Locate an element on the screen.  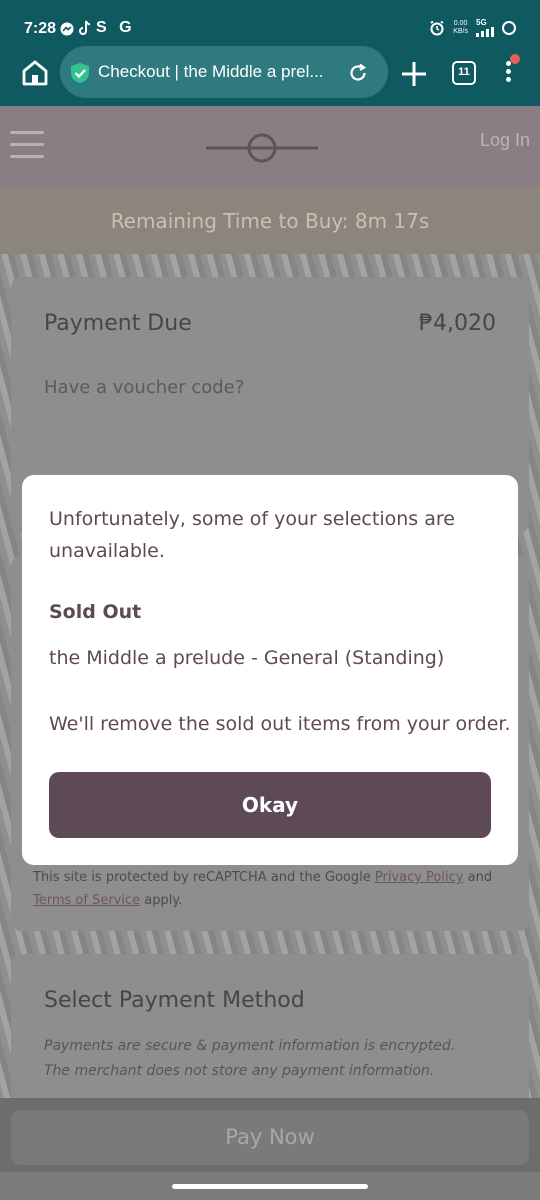
browser-menu-button is located at coordinates (510, 71).